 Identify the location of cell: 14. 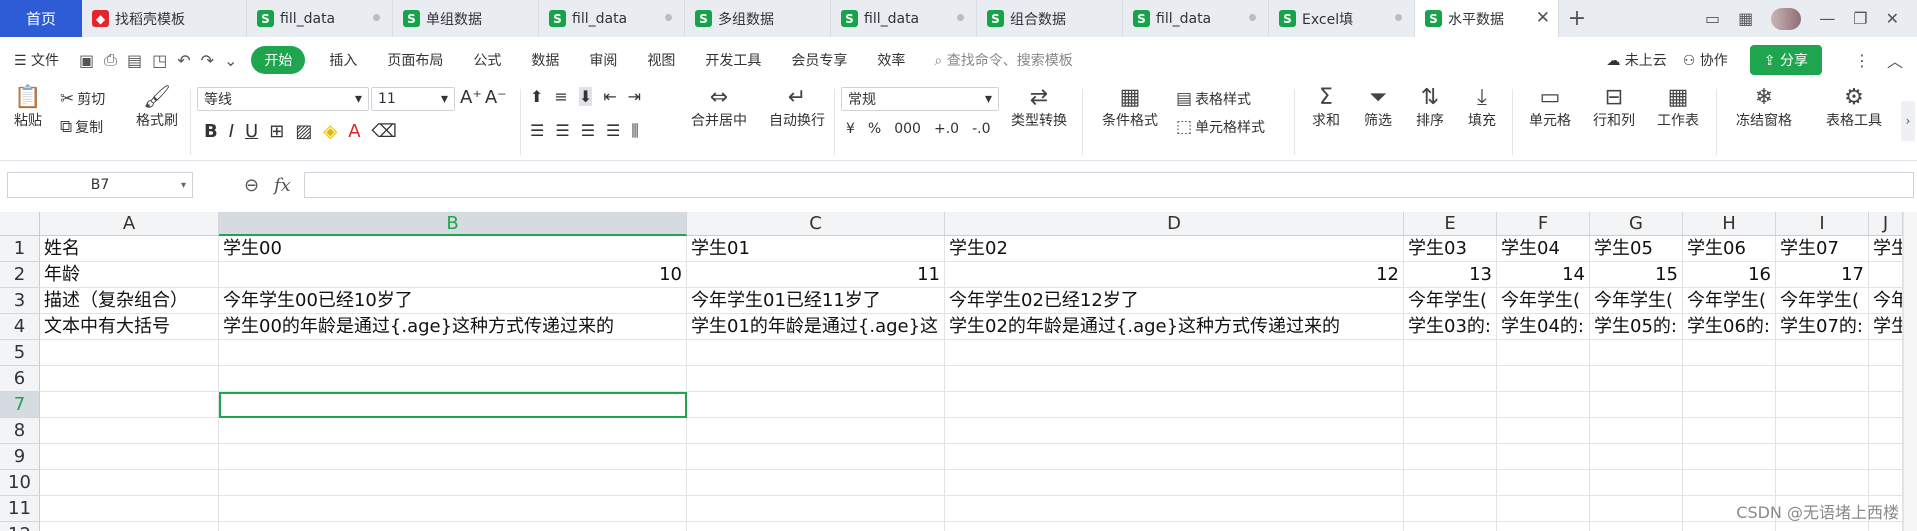
(1543, 275).